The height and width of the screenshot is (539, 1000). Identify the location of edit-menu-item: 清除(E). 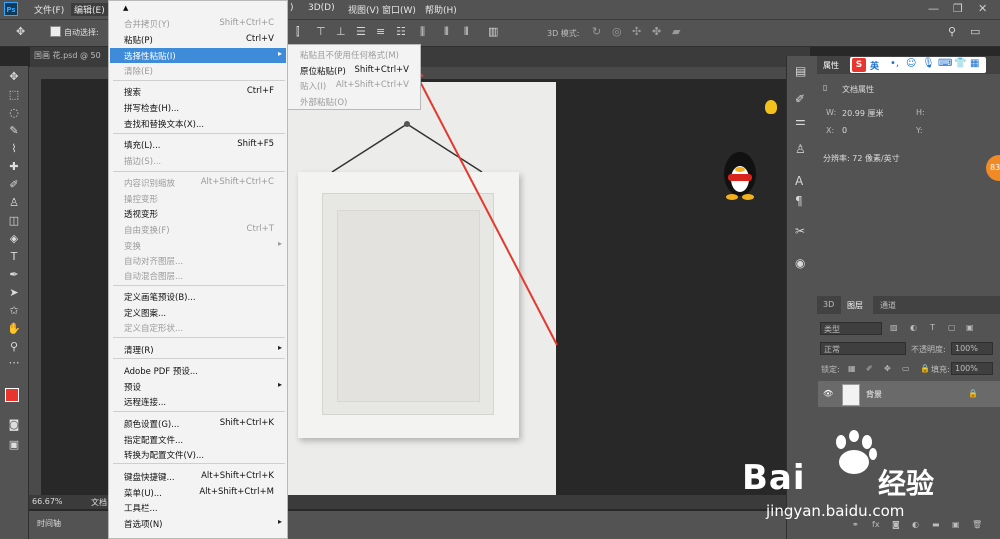
(198, 70).